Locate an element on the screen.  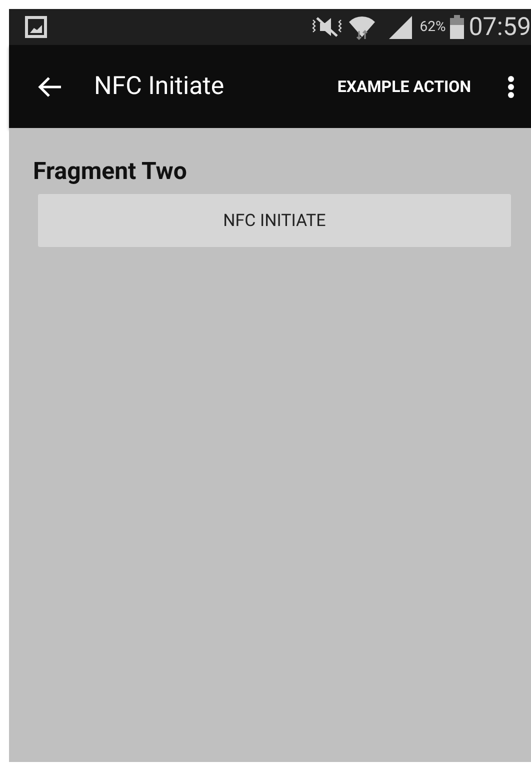
toolbar-title: NFC Initiate is located at coordinates (160, 86).